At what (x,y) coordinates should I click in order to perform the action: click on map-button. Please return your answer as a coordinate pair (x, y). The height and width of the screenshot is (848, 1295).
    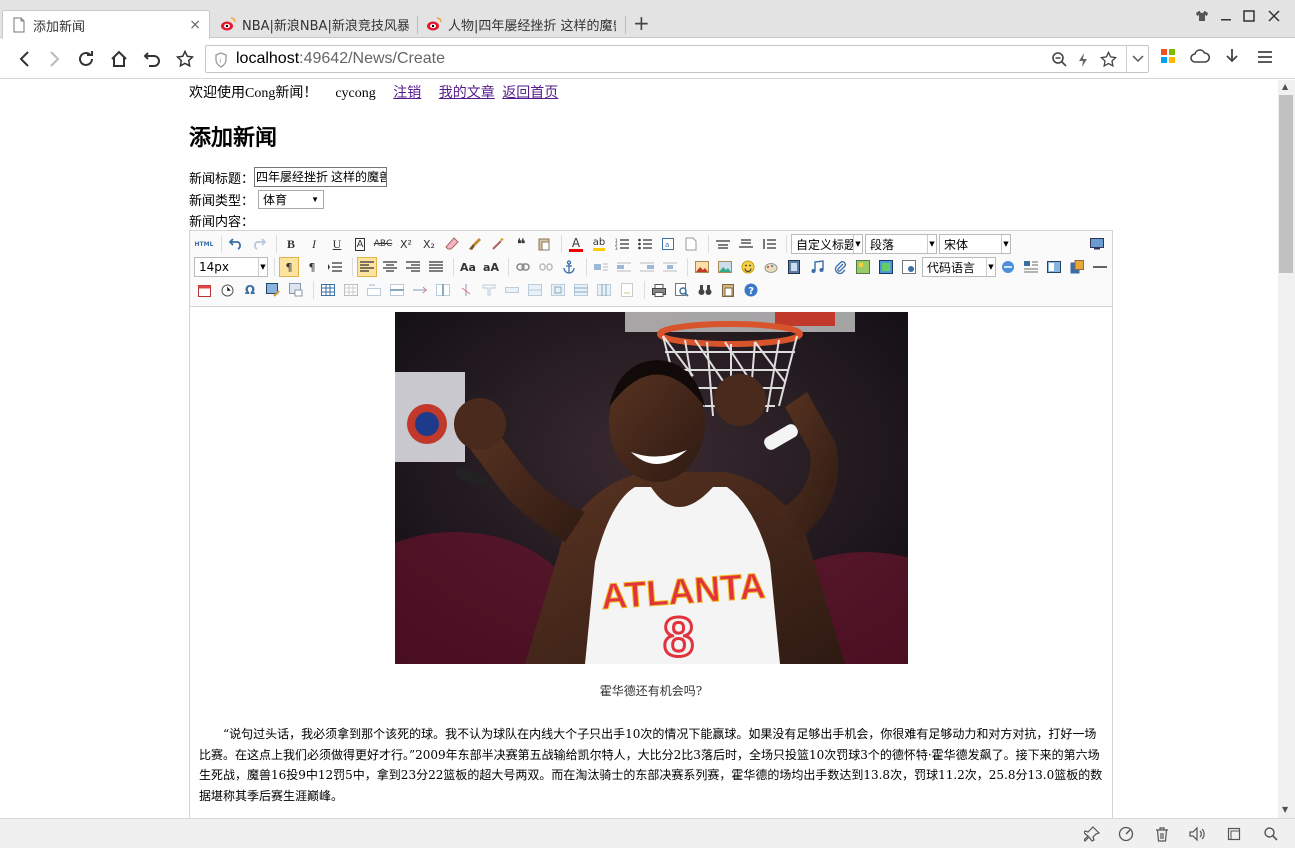
    Looking at the image, I should click on (863, 267).